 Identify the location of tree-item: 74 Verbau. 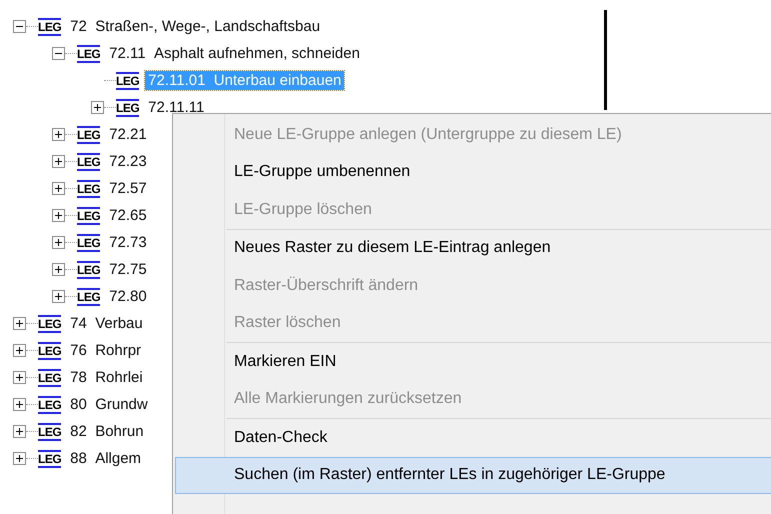
(106, 323).